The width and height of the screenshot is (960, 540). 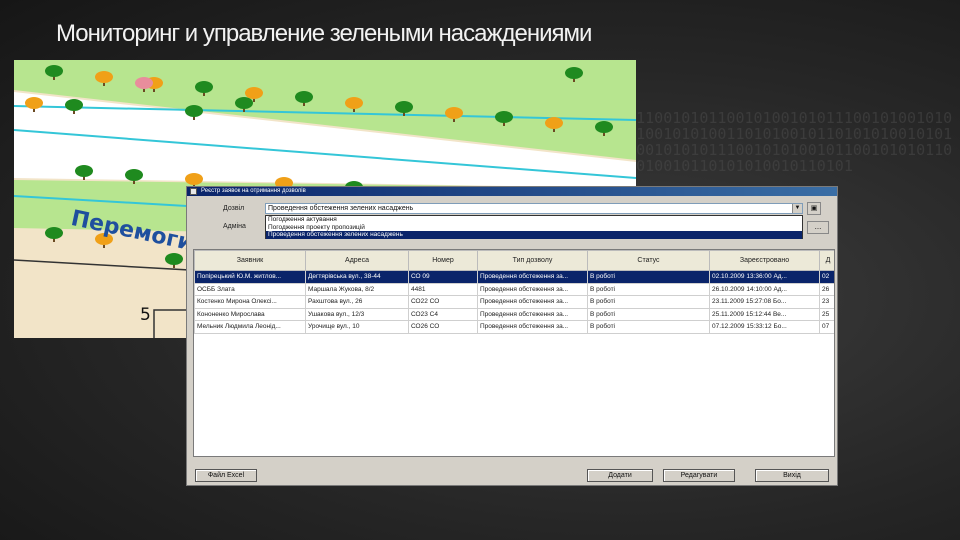 I want to click on table-cell: 23, so click(x=826, y=302).